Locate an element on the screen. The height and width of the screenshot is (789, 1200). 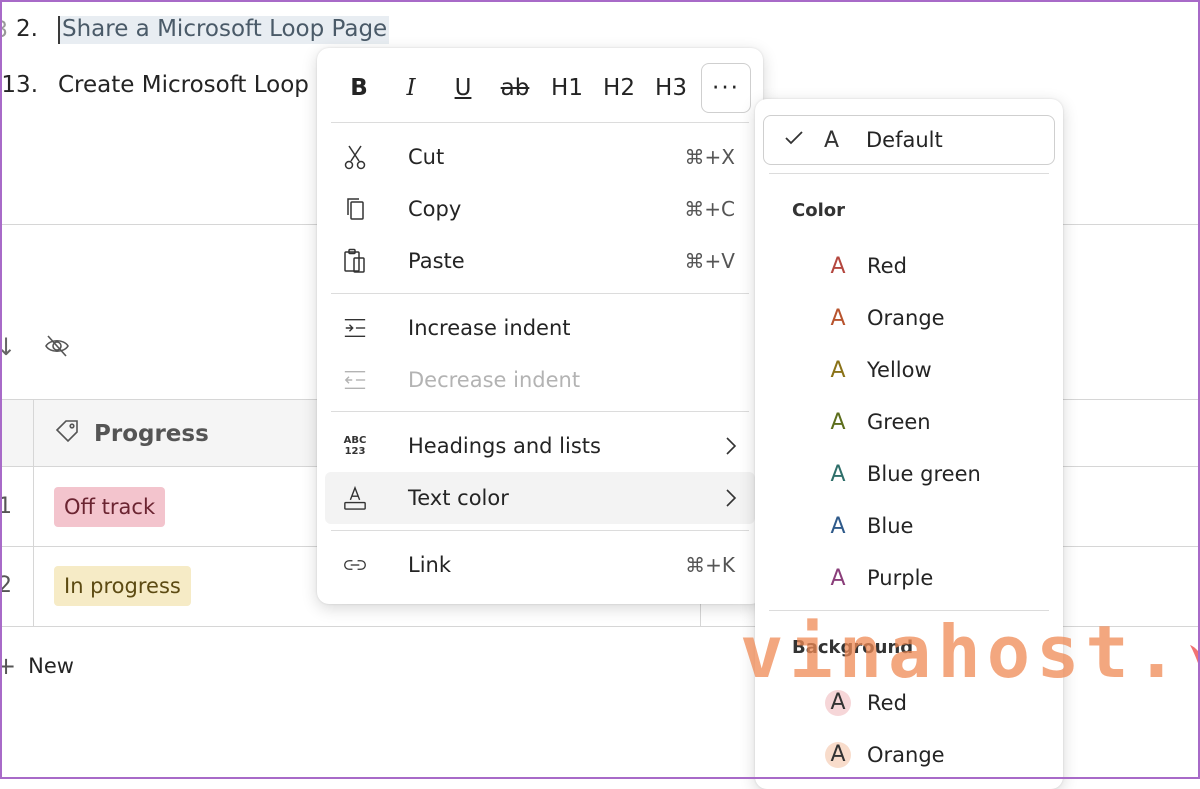
color-label: Blue green is located at coordinates (924, 474).